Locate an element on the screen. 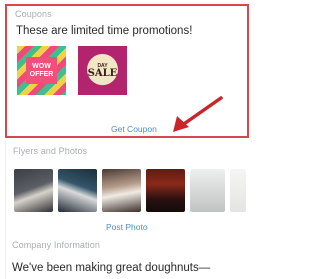 The height and width of the screenshot is (279, 320). coupon-badge-line1: WOW is located at coordinates (41, 66).